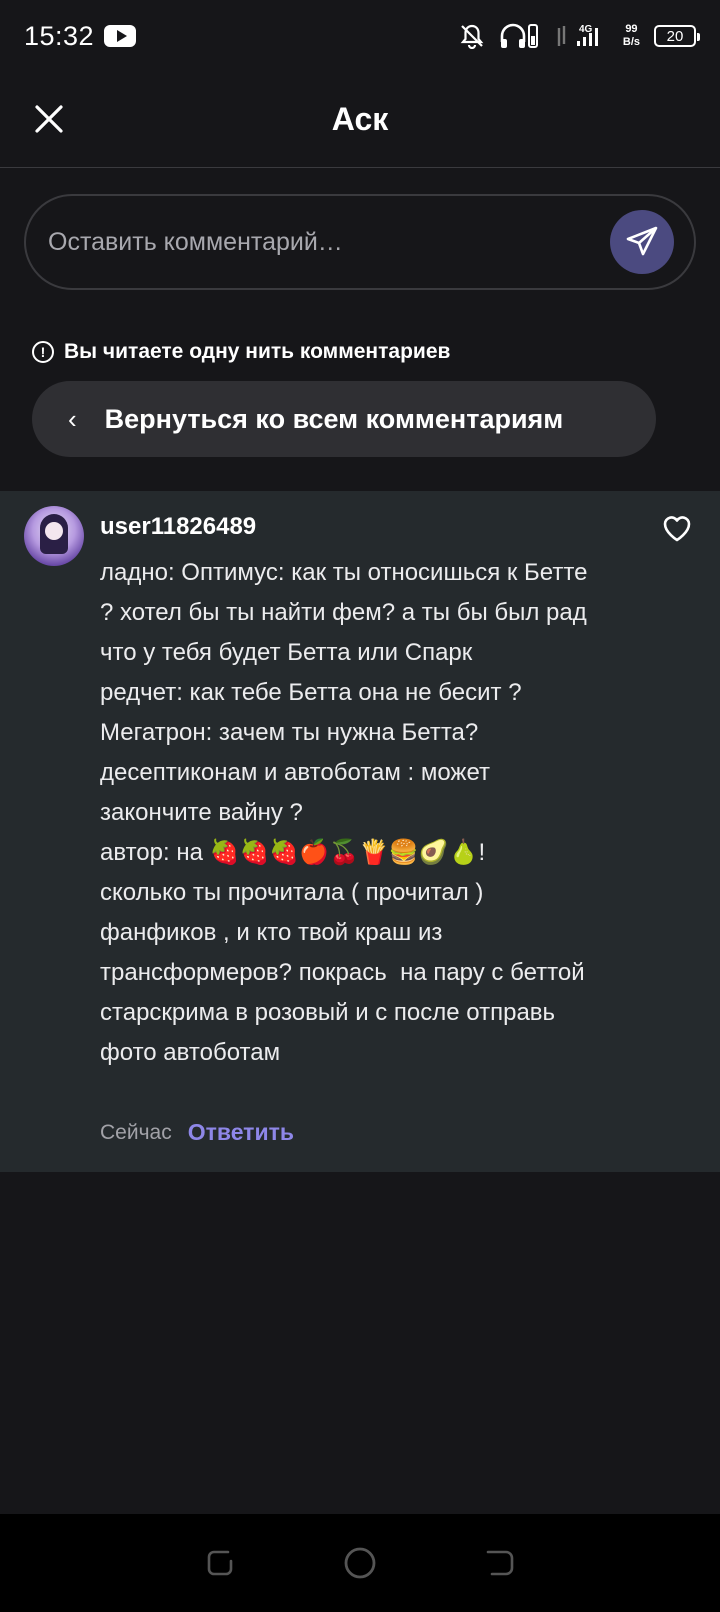  What do you see at coordinates (43, 352) in the screenshot?
I see `info-icon: !` at bounding box center [43, 352].